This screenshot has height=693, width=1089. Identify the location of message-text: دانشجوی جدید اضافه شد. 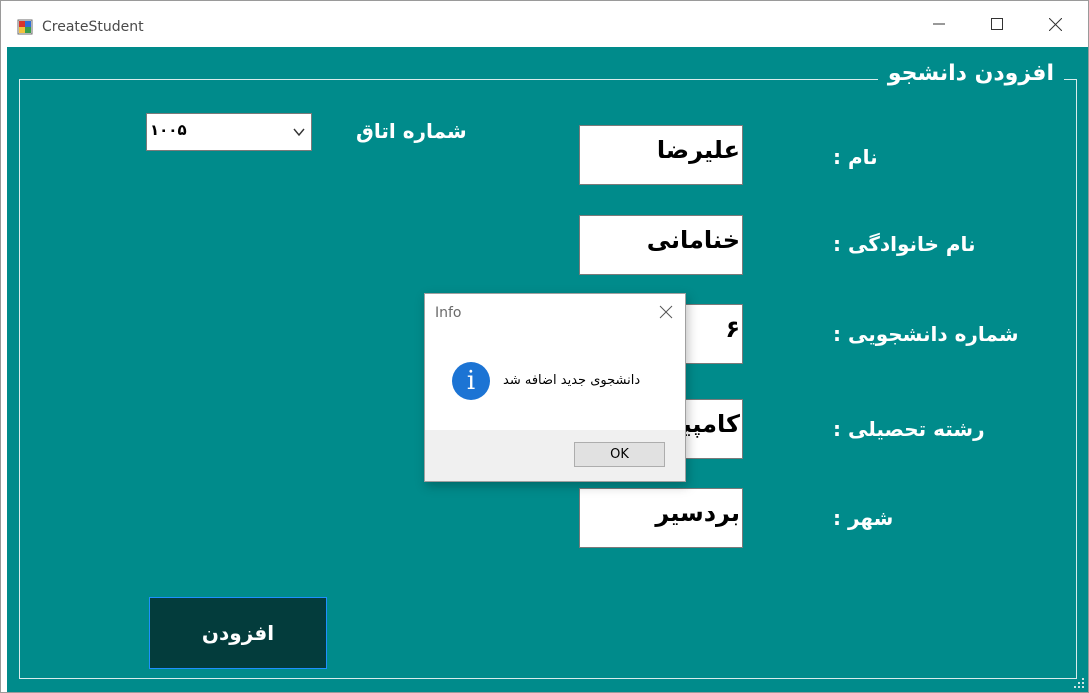
(572, 380).